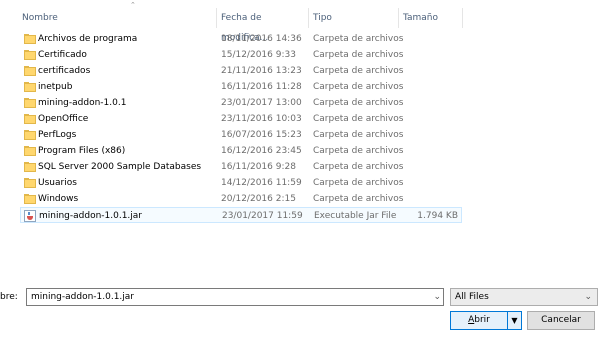  Describe the element at coordinates (258, 199) in the screenshot. I see `file-date: 20/12/2016 2:15` at that location.